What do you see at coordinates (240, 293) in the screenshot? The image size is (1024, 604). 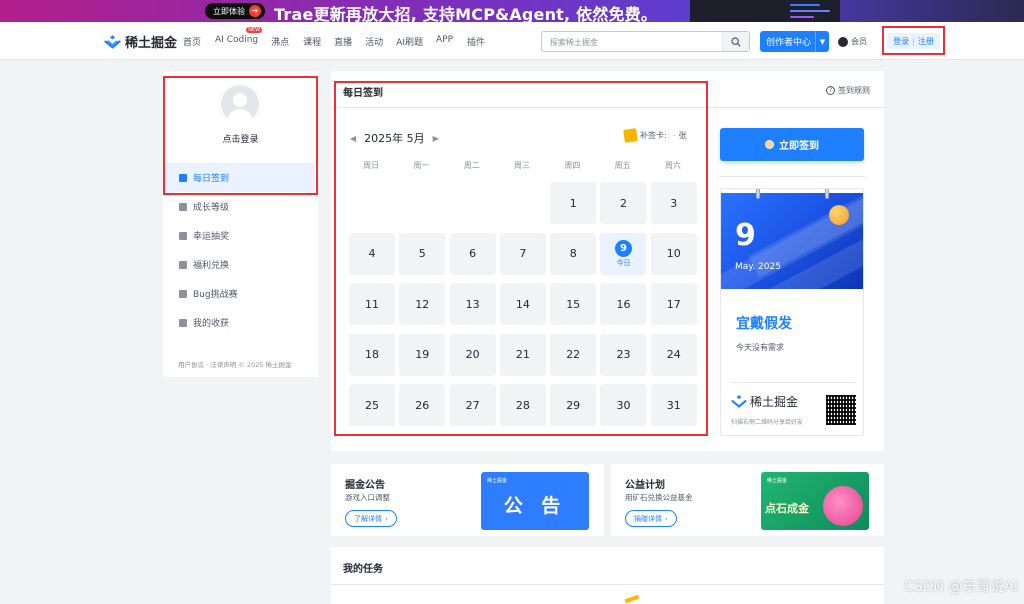 I see `sidebar-item-bug-challenge: Bug挑战赛` at bounding box center [240, 293].